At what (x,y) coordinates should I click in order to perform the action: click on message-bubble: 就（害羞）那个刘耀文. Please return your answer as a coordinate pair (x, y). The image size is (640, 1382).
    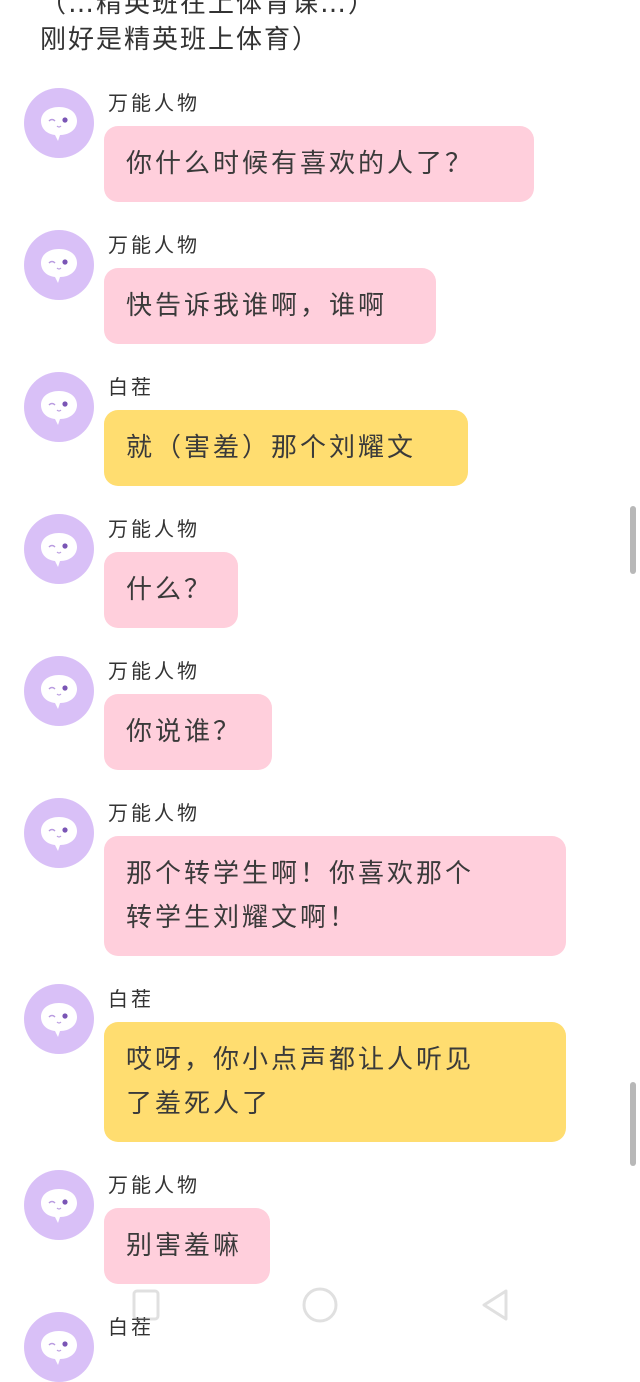
    Looking at the image, I should click on (286, 448).